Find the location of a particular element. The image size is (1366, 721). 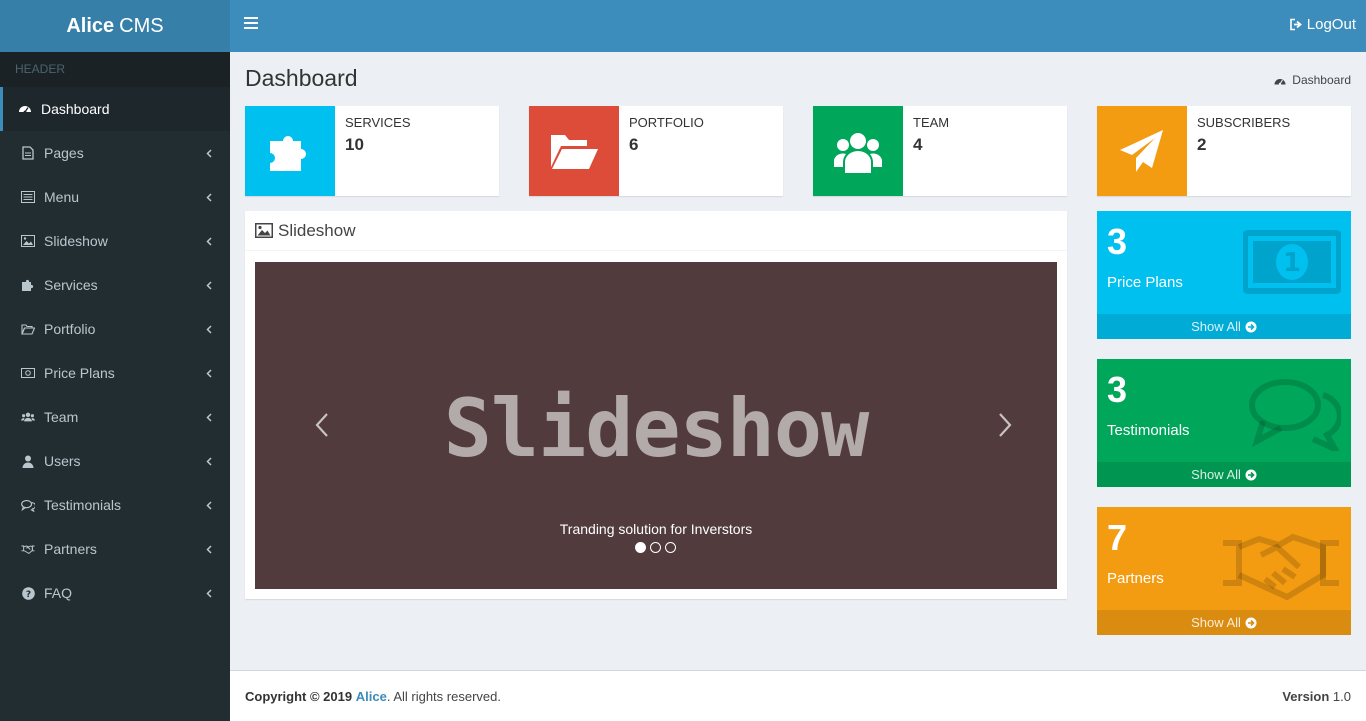

chevron-right-icon is located at coordinates (1005, 425).